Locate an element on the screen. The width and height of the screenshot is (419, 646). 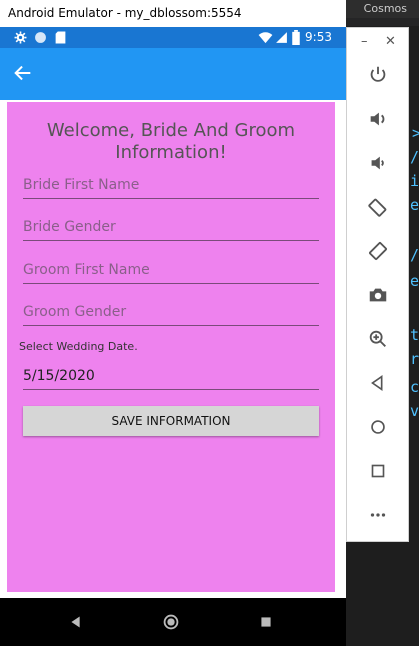
zoom-button is located at coordinates (377, 339).